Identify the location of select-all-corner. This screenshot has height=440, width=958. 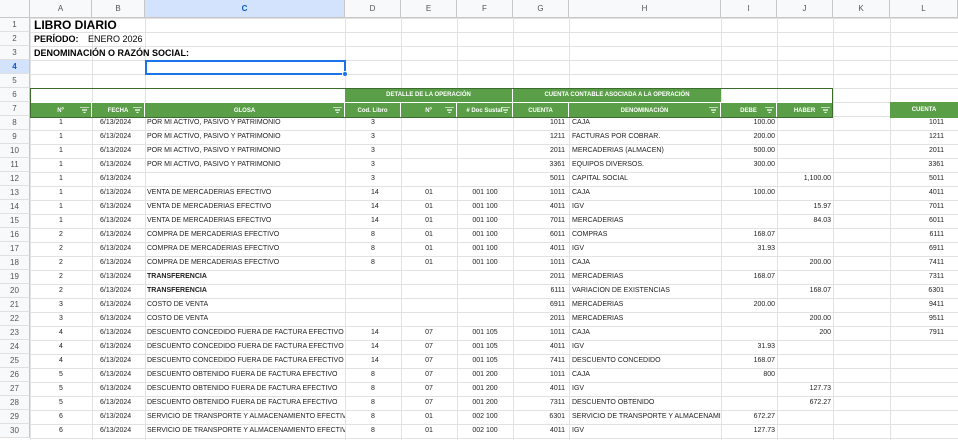
(15, 9).